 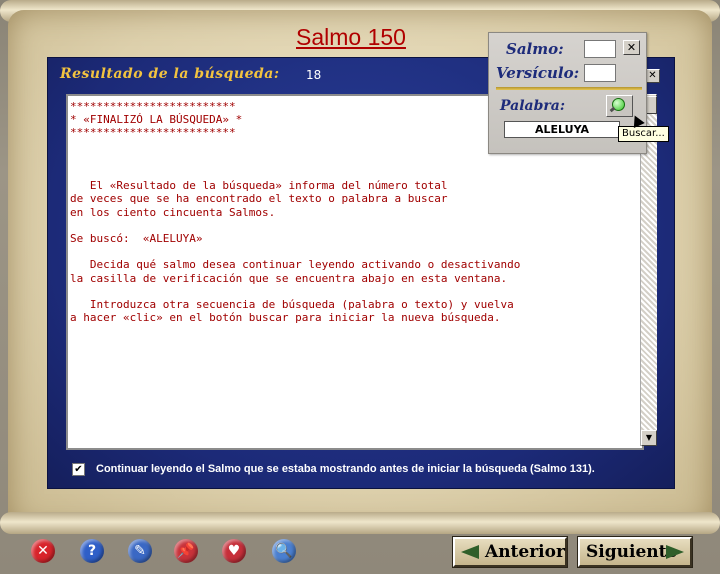 What do you see at coordinates (43, 551) in the screenshot?
I see `exit-icon: ✕` at bounding box center [43, 551].